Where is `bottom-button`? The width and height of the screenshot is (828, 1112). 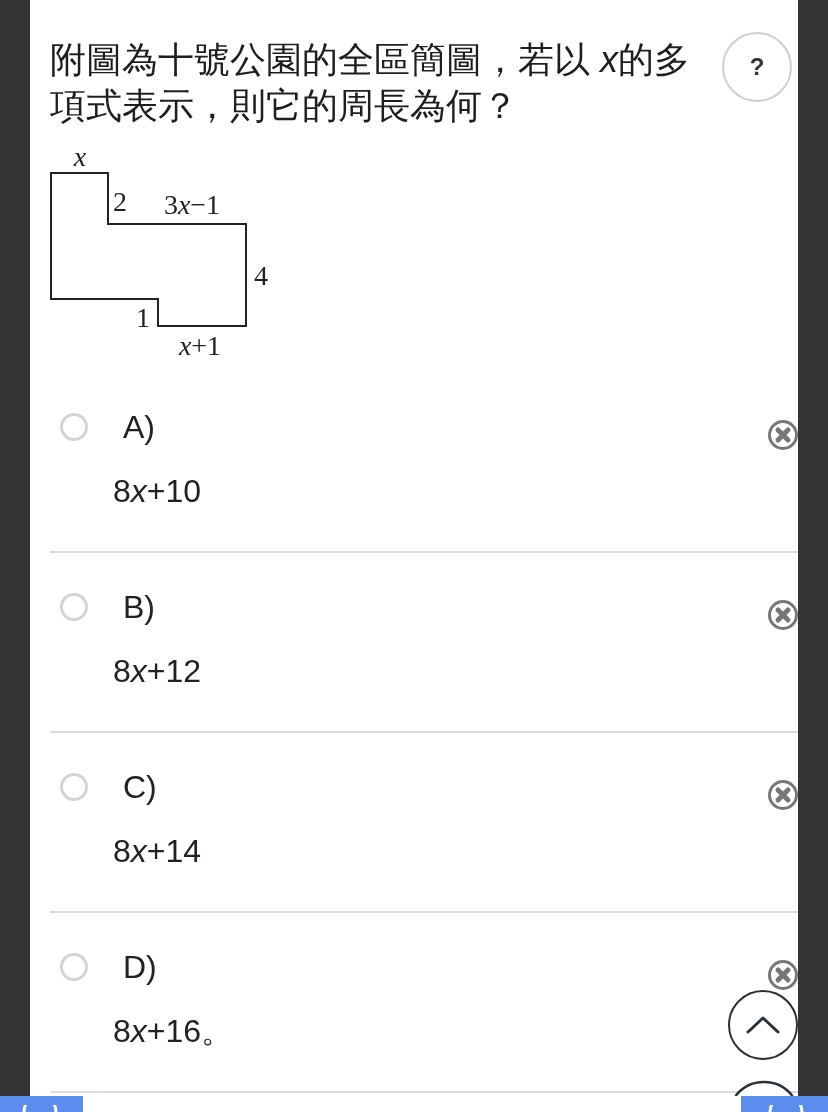 bottom-button is located at coordinates (41, 1104).